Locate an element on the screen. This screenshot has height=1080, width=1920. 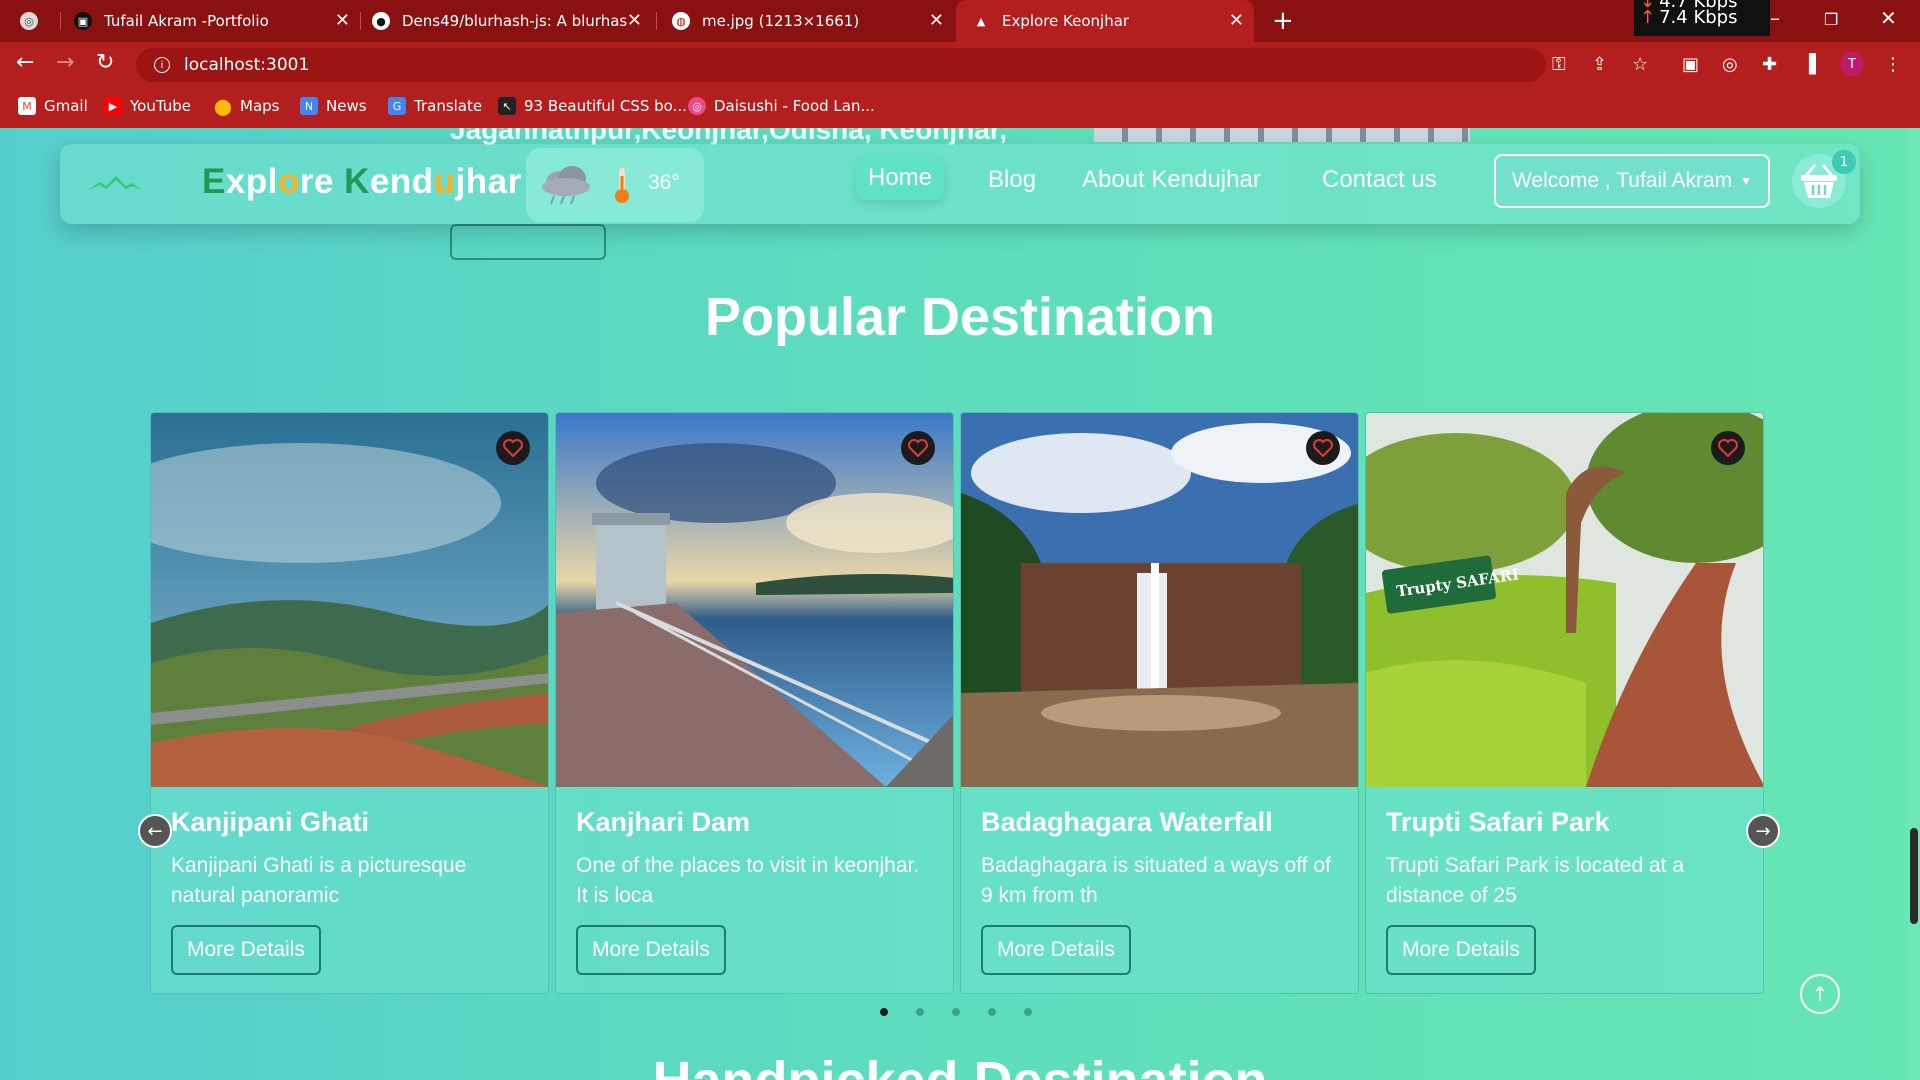
welcome-label: Welcome , Tufail Akram is located at coordinates (1622, 180).